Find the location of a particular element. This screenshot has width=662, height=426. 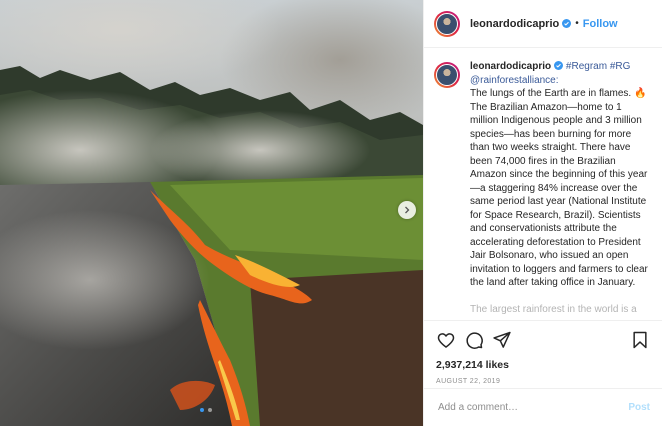

chevron-right-icon is located at coordinates (407, 210).